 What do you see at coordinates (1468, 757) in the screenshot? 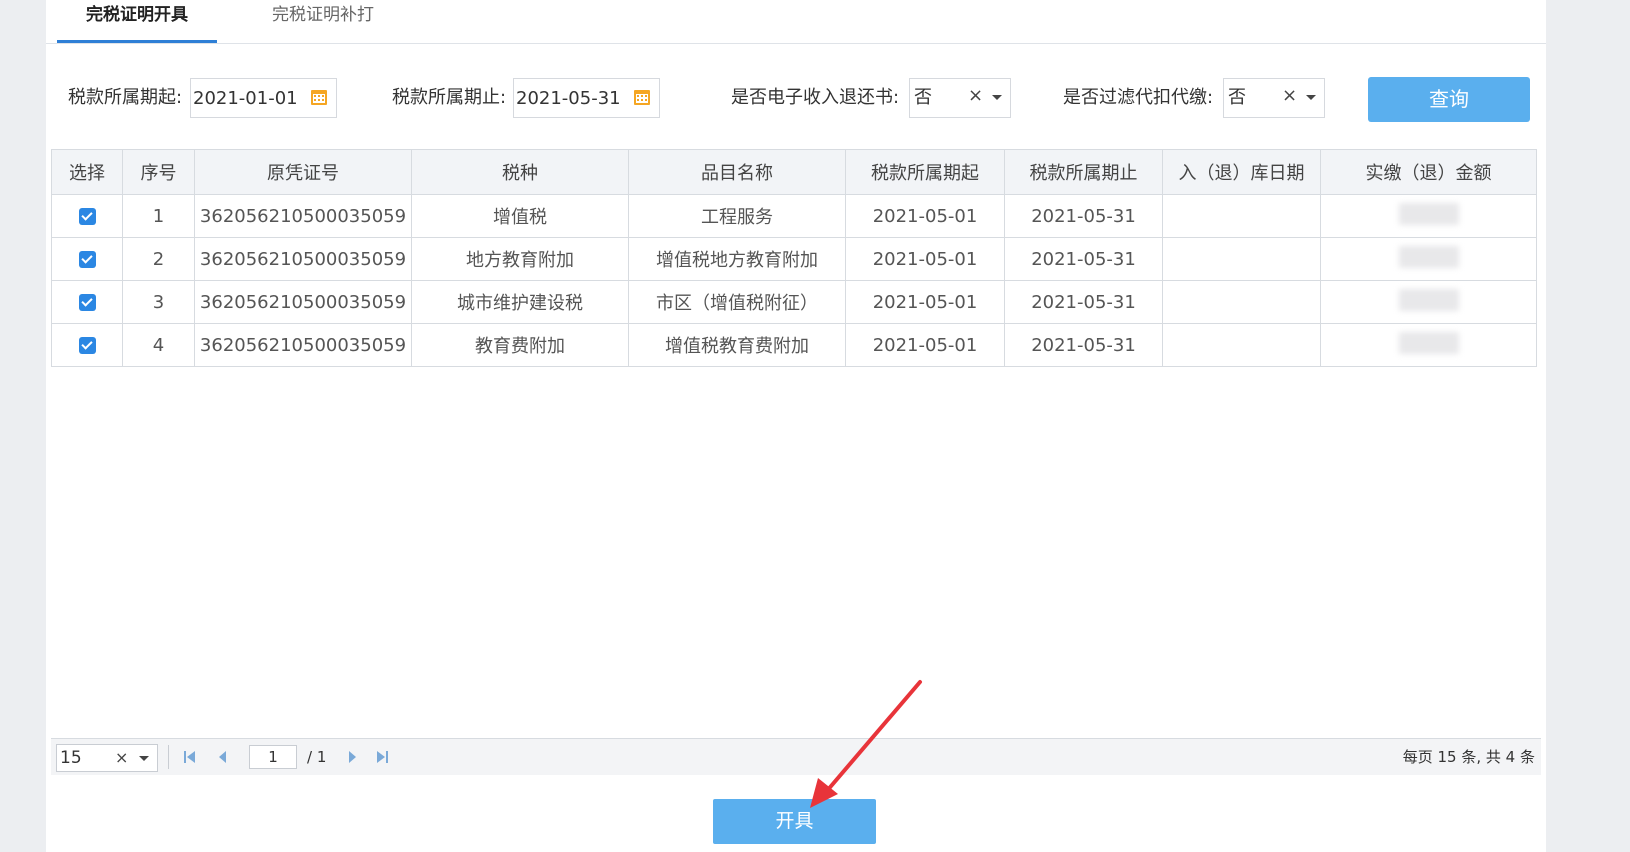
I see `page-summary: 每页 15 条, 共 4 条` at bounding box center [1468, 757].